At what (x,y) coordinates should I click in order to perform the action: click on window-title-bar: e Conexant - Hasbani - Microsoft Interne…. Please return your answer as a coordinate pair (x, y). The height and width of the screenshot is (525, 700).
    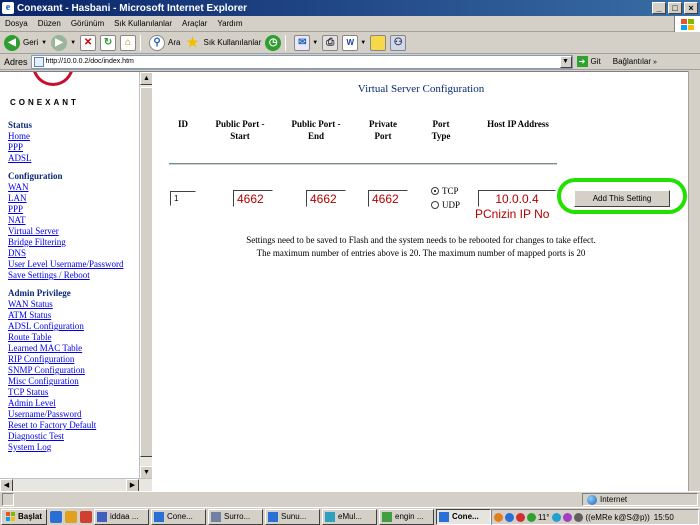
    Looking at the image, I should click on (350, 8).